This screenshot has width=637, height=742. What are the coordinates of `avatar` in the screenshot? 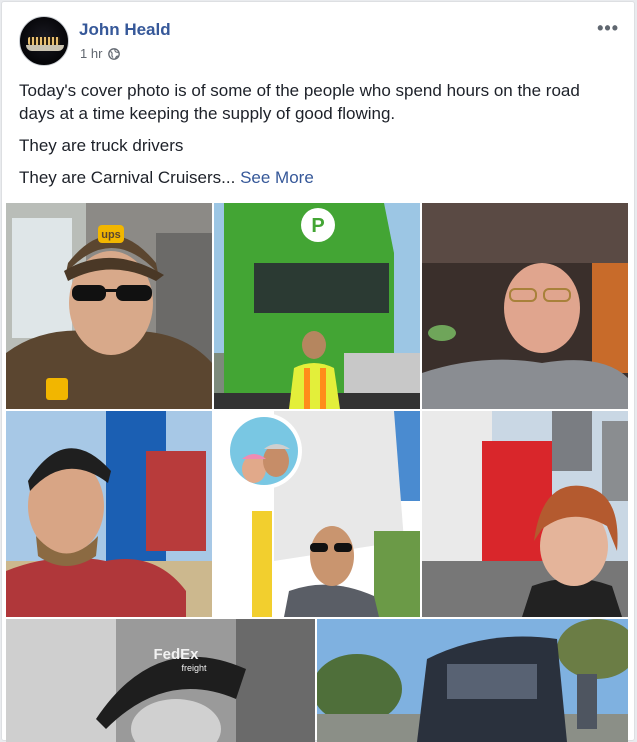 It's located at (44, 41).